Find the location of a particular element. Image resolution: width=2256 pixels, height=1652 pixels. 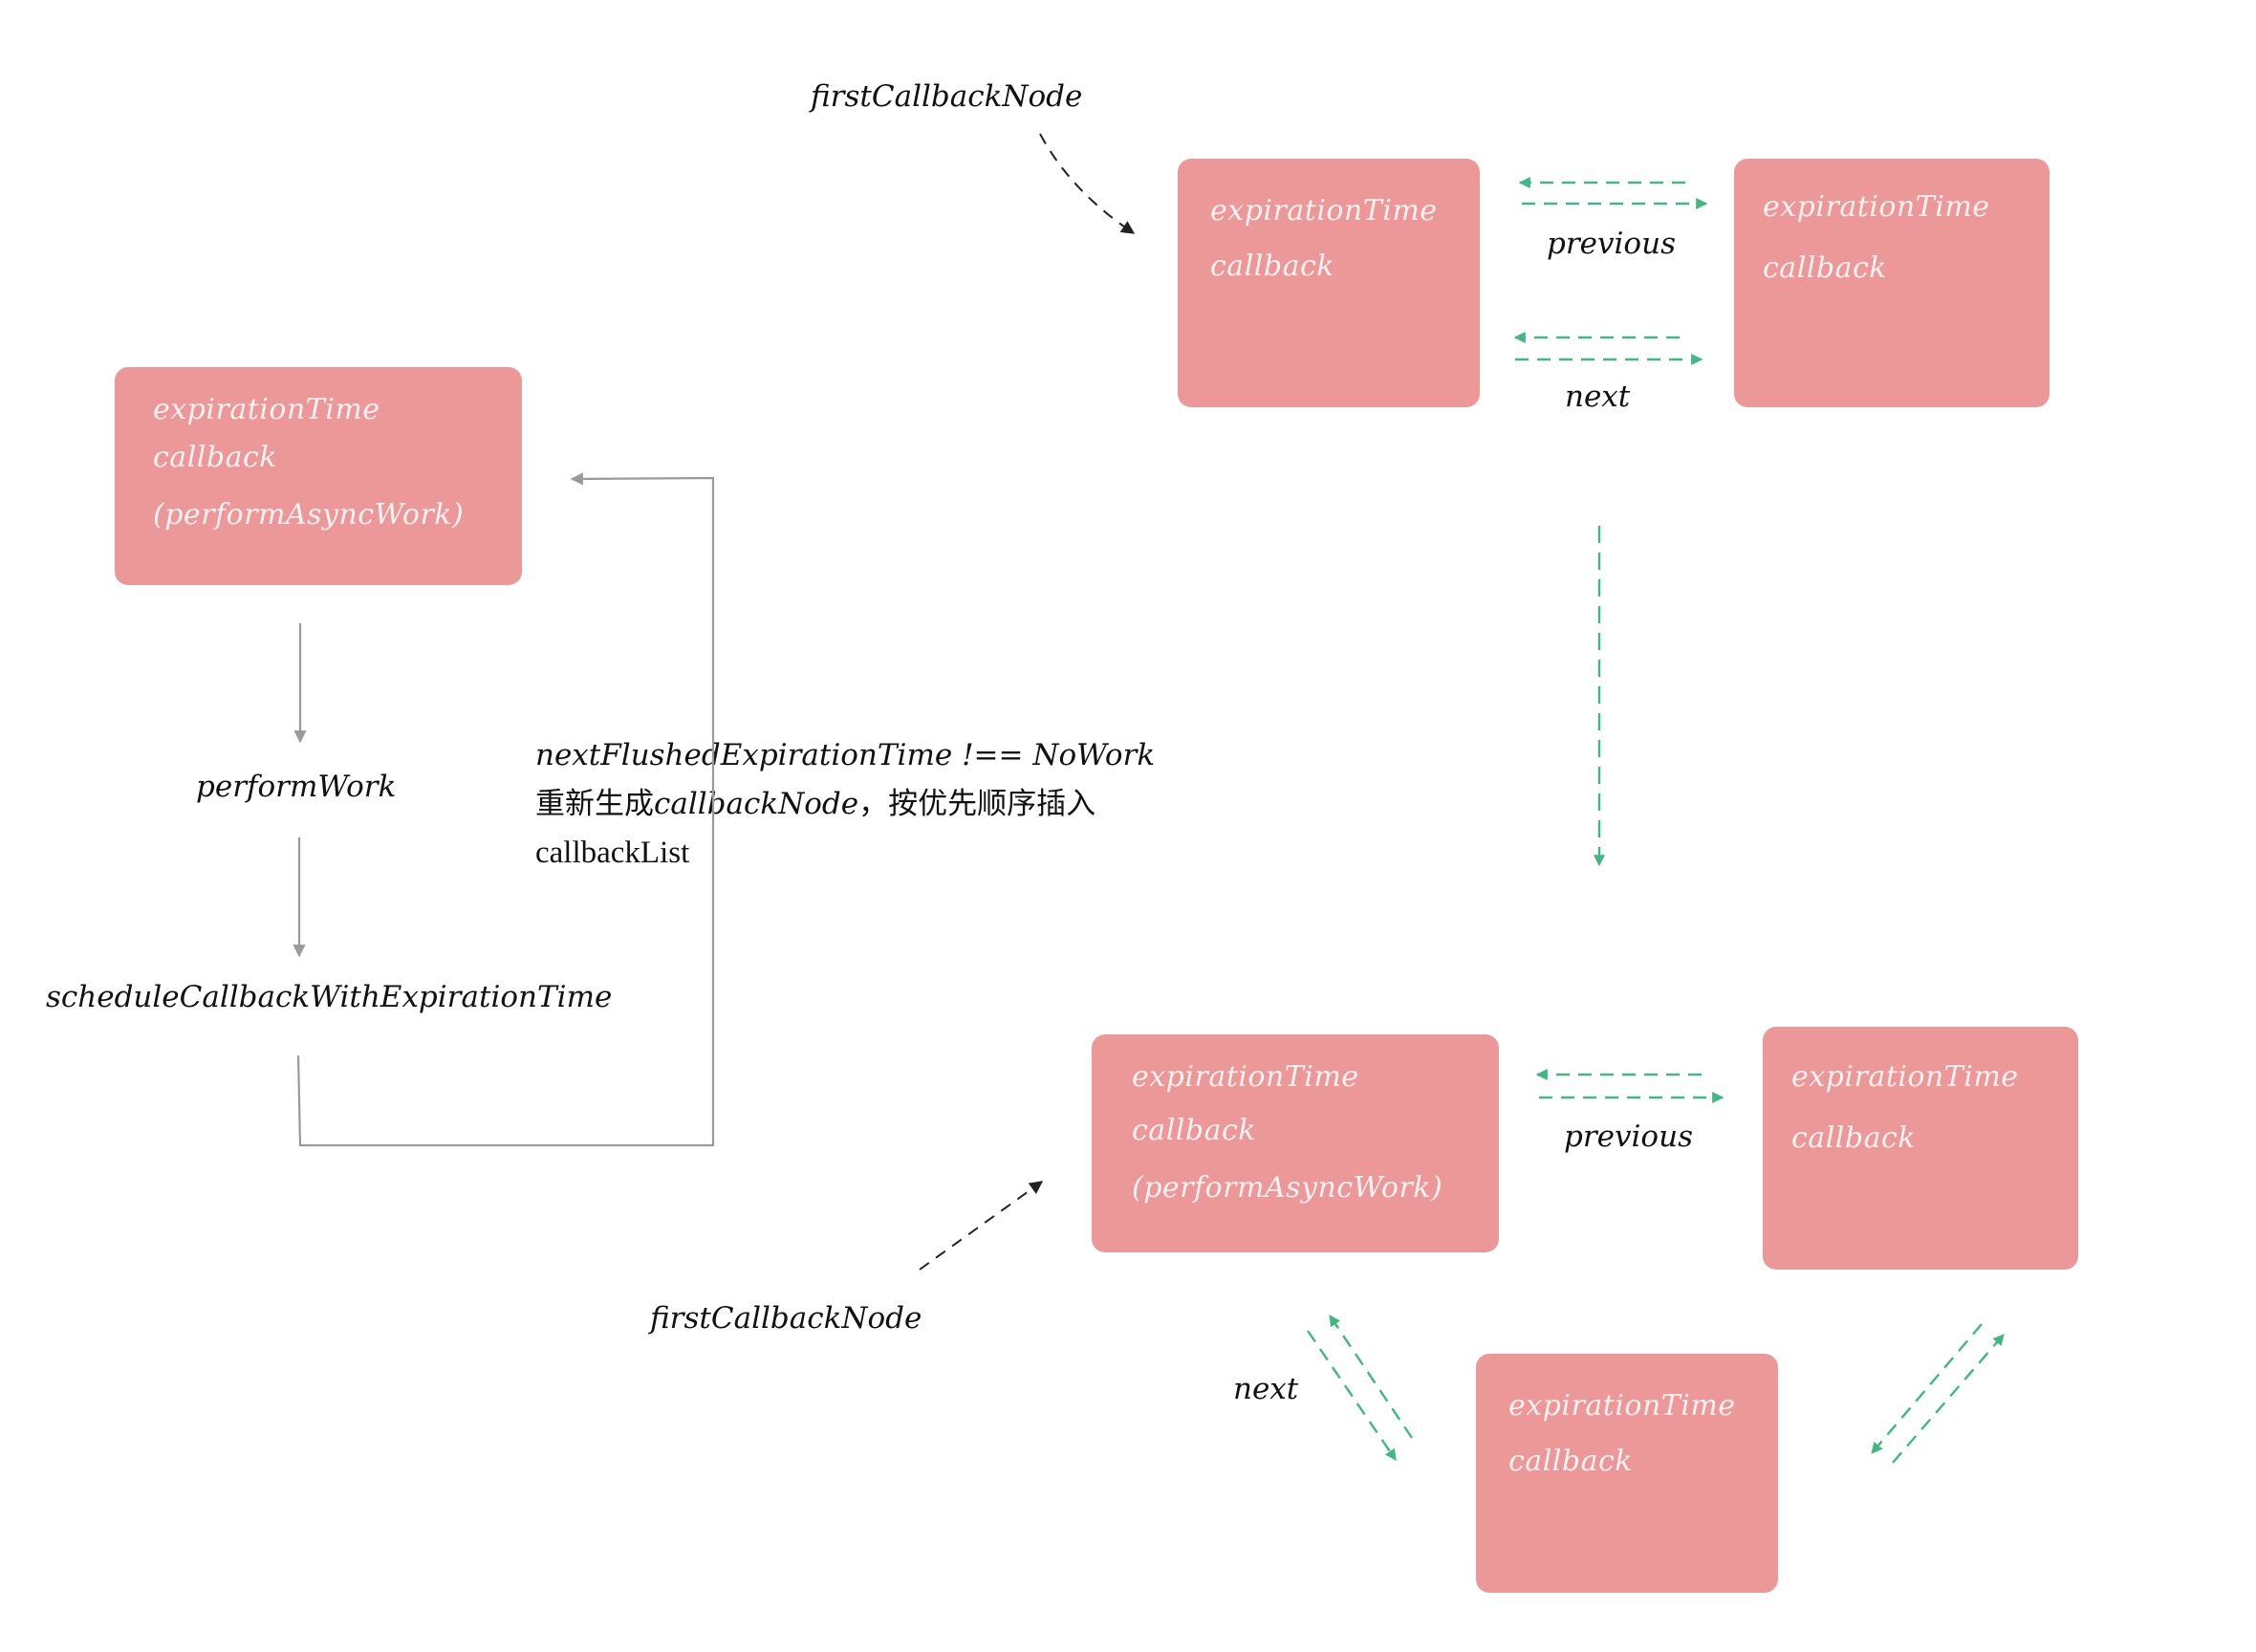

bottom-first-callback-node-label: firstCallbackNode is located at coordinates (786, 1318).